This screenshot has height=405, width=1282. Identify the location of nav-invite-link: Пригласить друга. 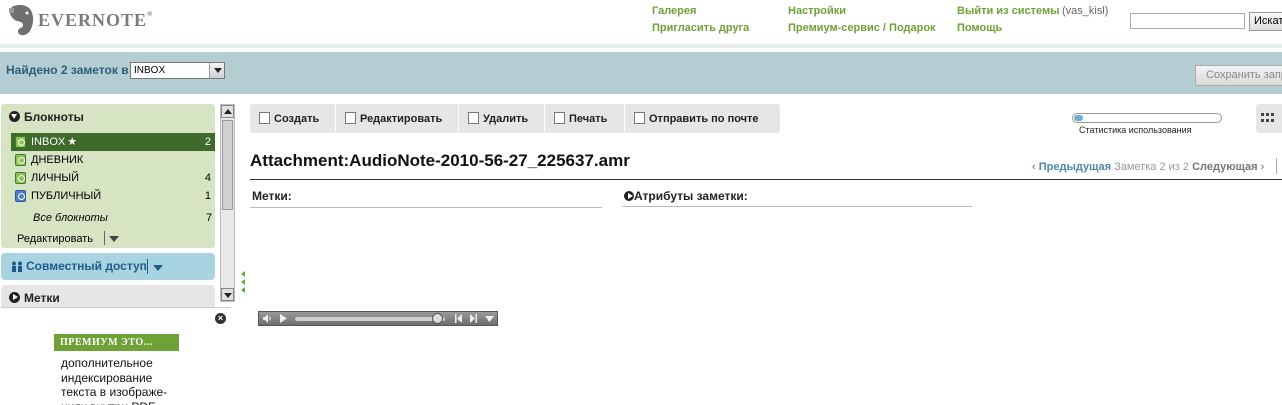
(700, 28).